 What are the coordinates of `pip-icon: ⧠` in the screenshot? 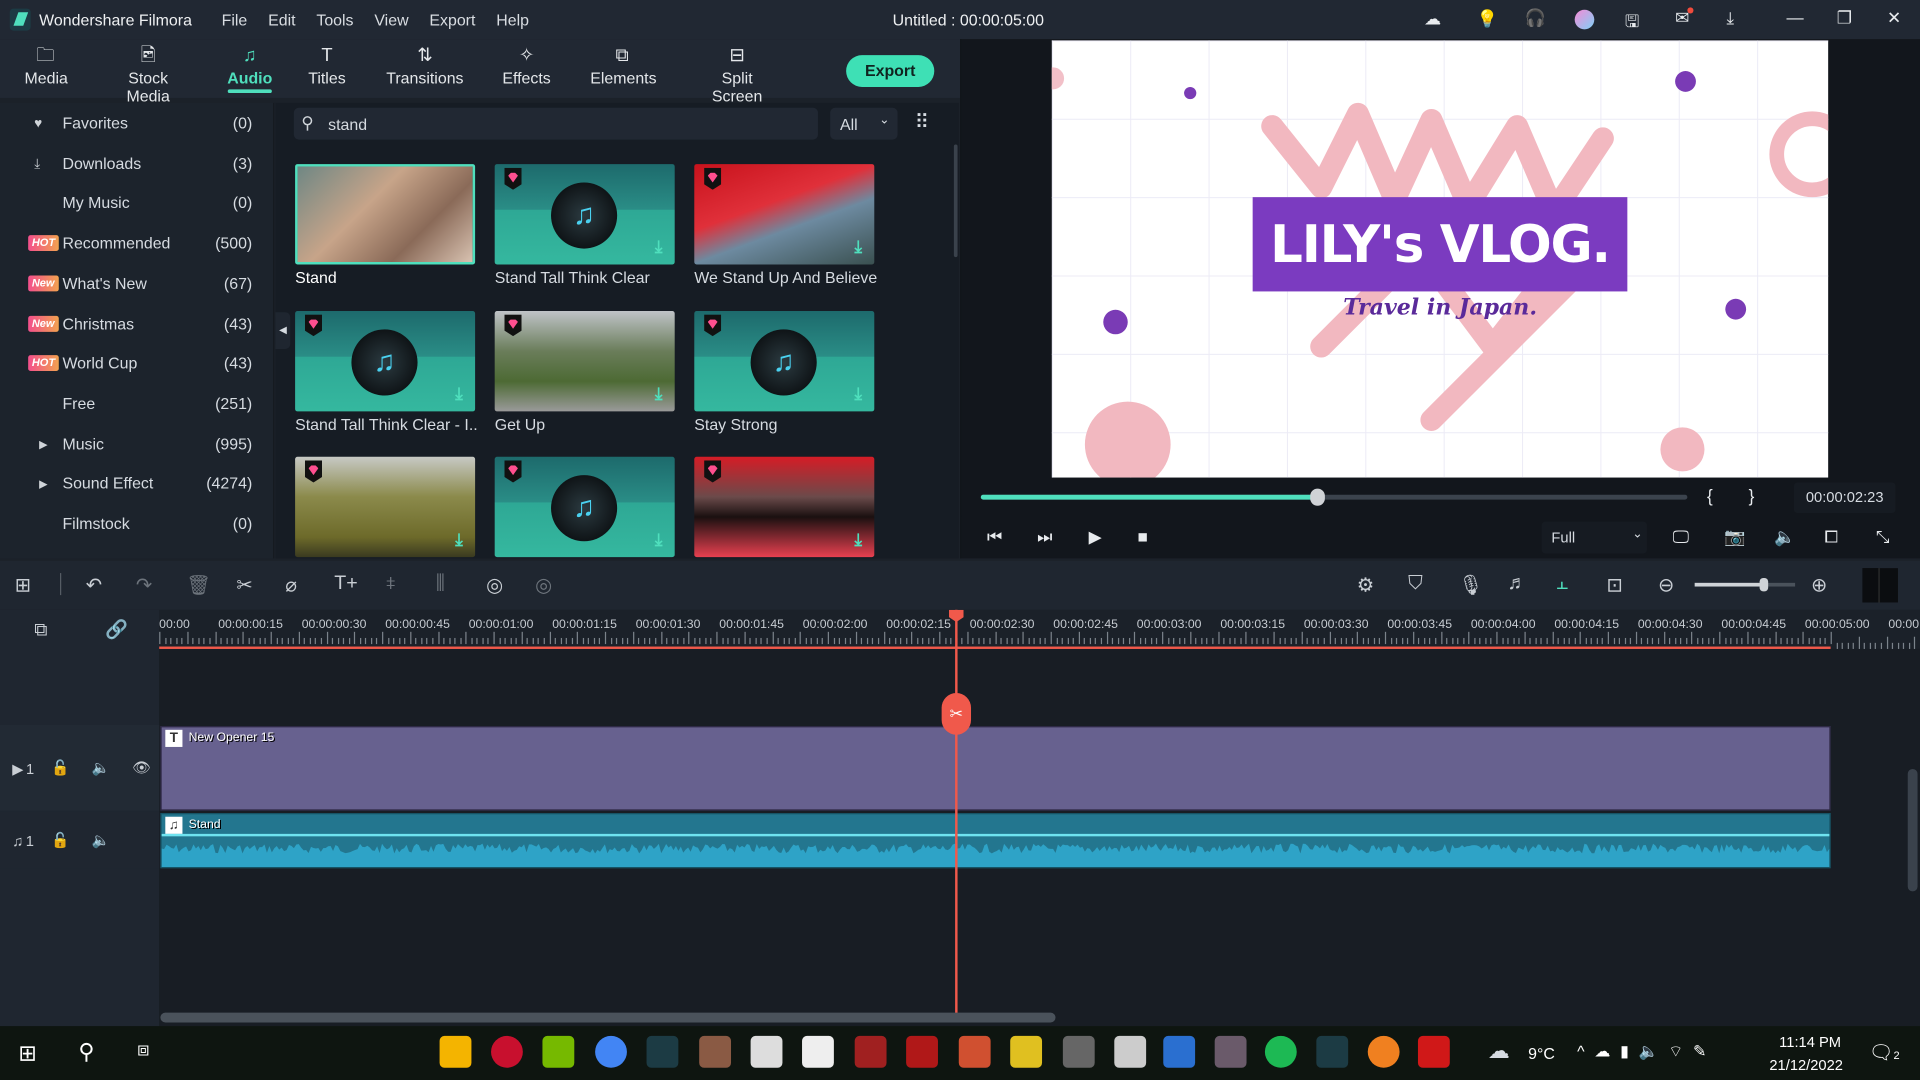 It's located at (1831, 537).